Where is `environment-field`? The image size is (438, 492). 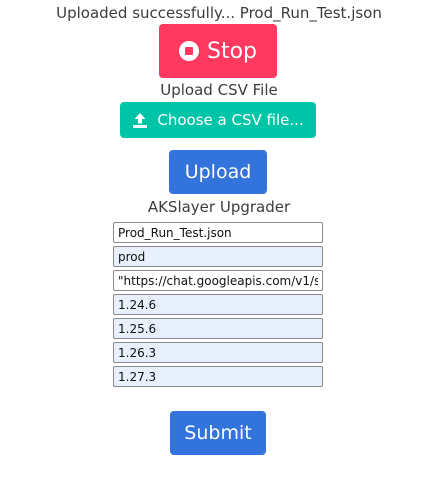
environment-field is located at coordinates (218, 256).